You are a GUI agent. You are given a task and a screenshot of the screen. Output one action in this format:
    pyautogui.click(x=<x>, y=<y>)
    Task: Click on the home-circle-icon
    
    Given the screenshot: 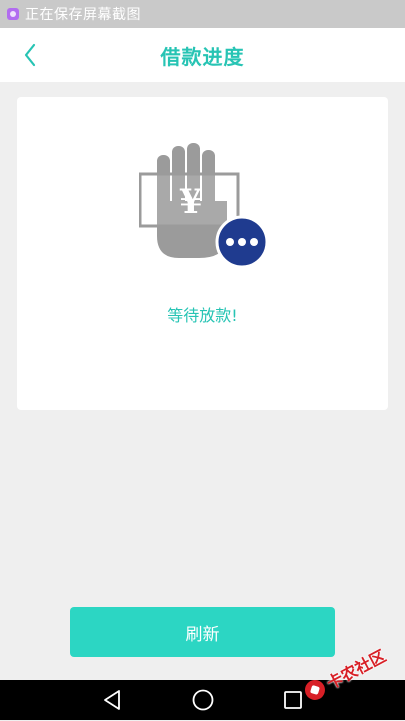 What is the action you would take?
    pyautogui.click(x=203, y=700)
    